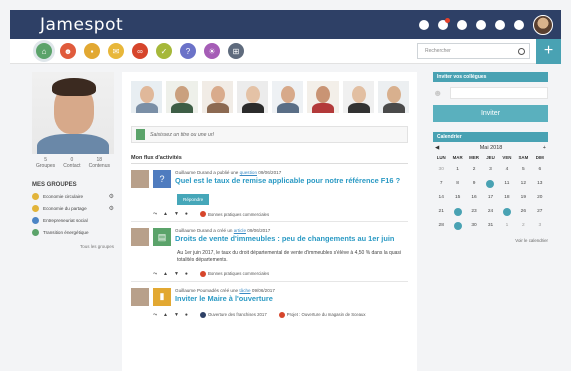  I want to click on search-input: Rechercher, so click(473, 51).